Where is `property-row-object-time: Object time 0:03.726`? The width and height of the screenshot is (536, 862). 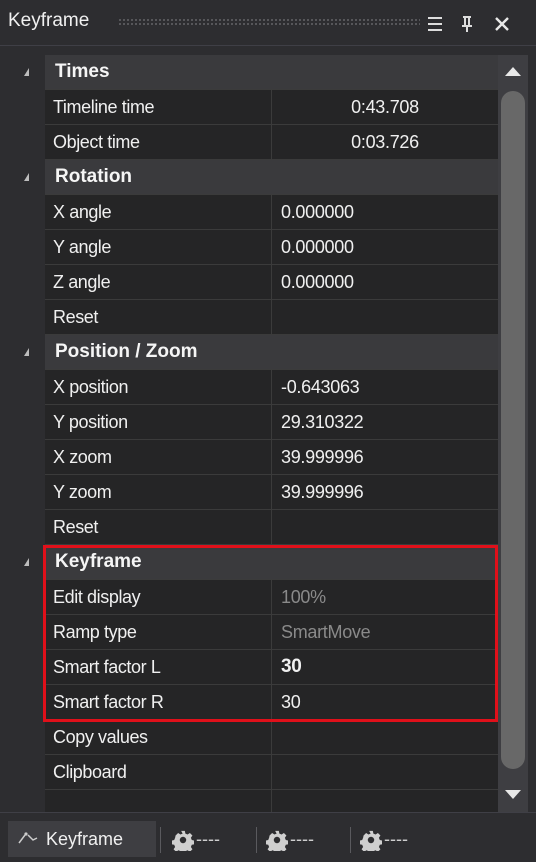
property-row-object-time: Object time 0:03.726 is located at coordinates (253, 142).